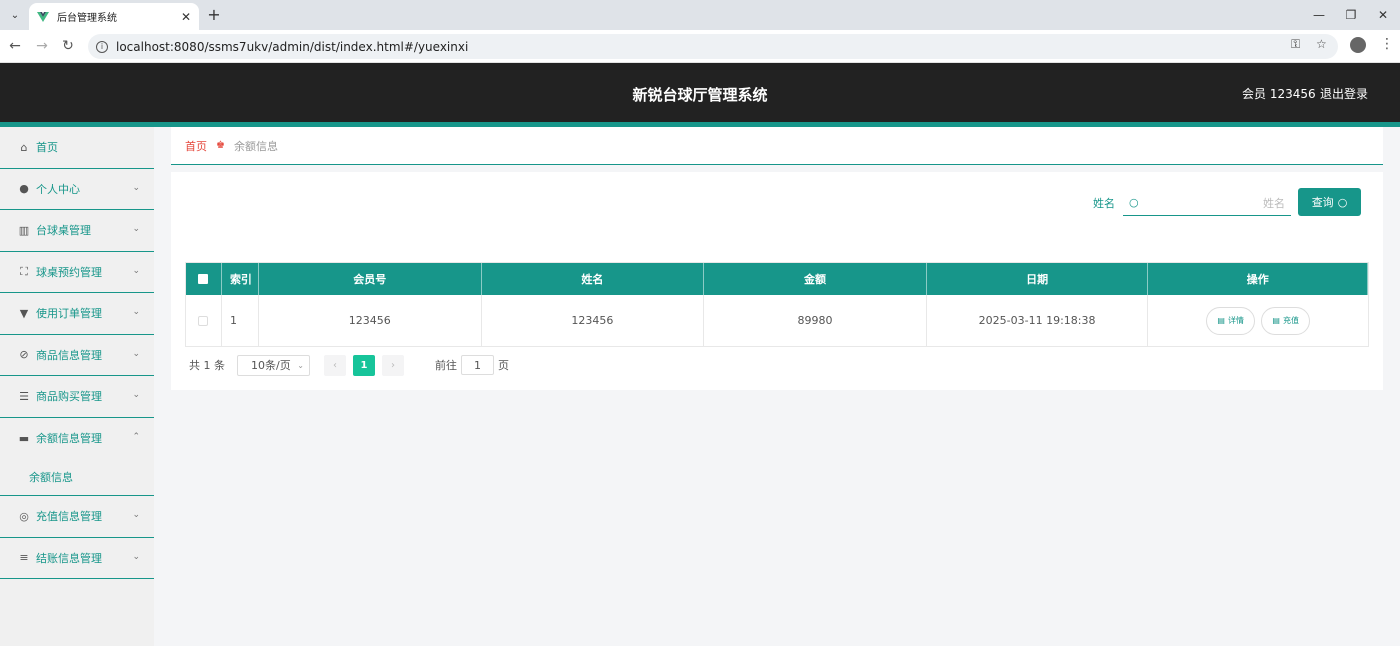 Image resolution: width=1400 pixels, height=646 pixels. What do you see at coordinates (24, 438) in the screenshot?
I see `ticket-icon: ▬` at bounding box center [24, 438].